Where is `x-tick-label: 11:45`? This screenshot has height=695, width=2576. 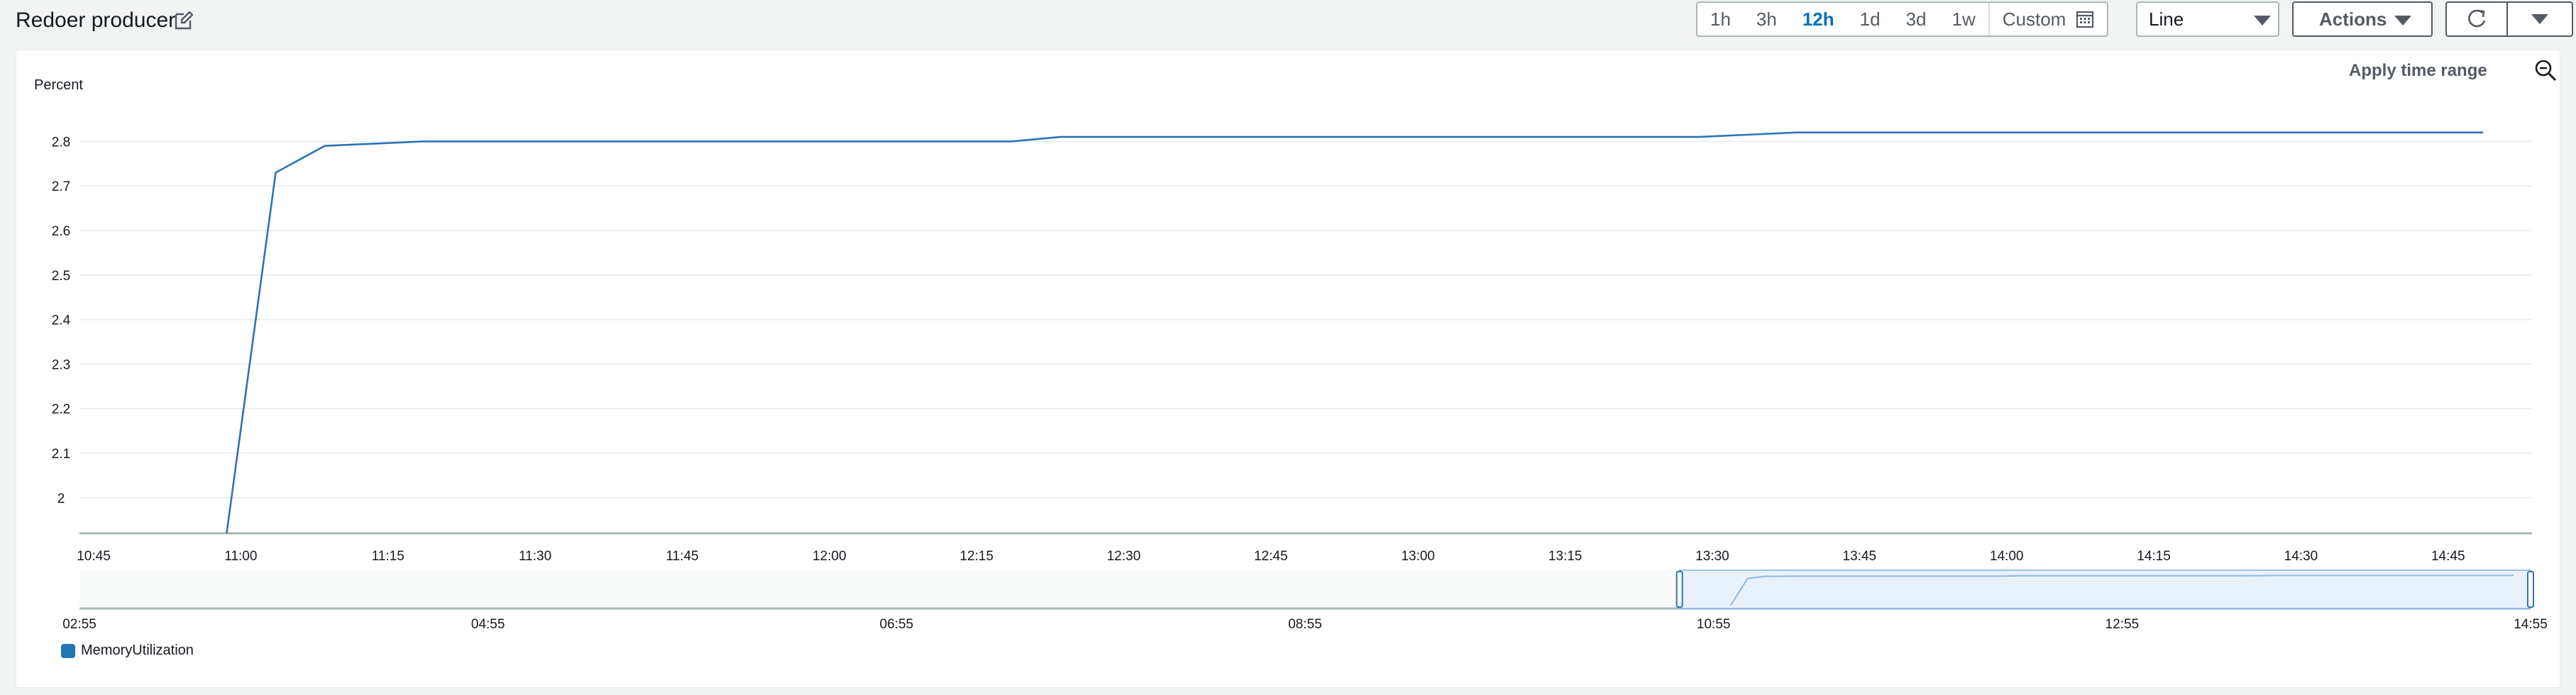 x-tick-label: 11:45 is located at coordinates (682, 556).